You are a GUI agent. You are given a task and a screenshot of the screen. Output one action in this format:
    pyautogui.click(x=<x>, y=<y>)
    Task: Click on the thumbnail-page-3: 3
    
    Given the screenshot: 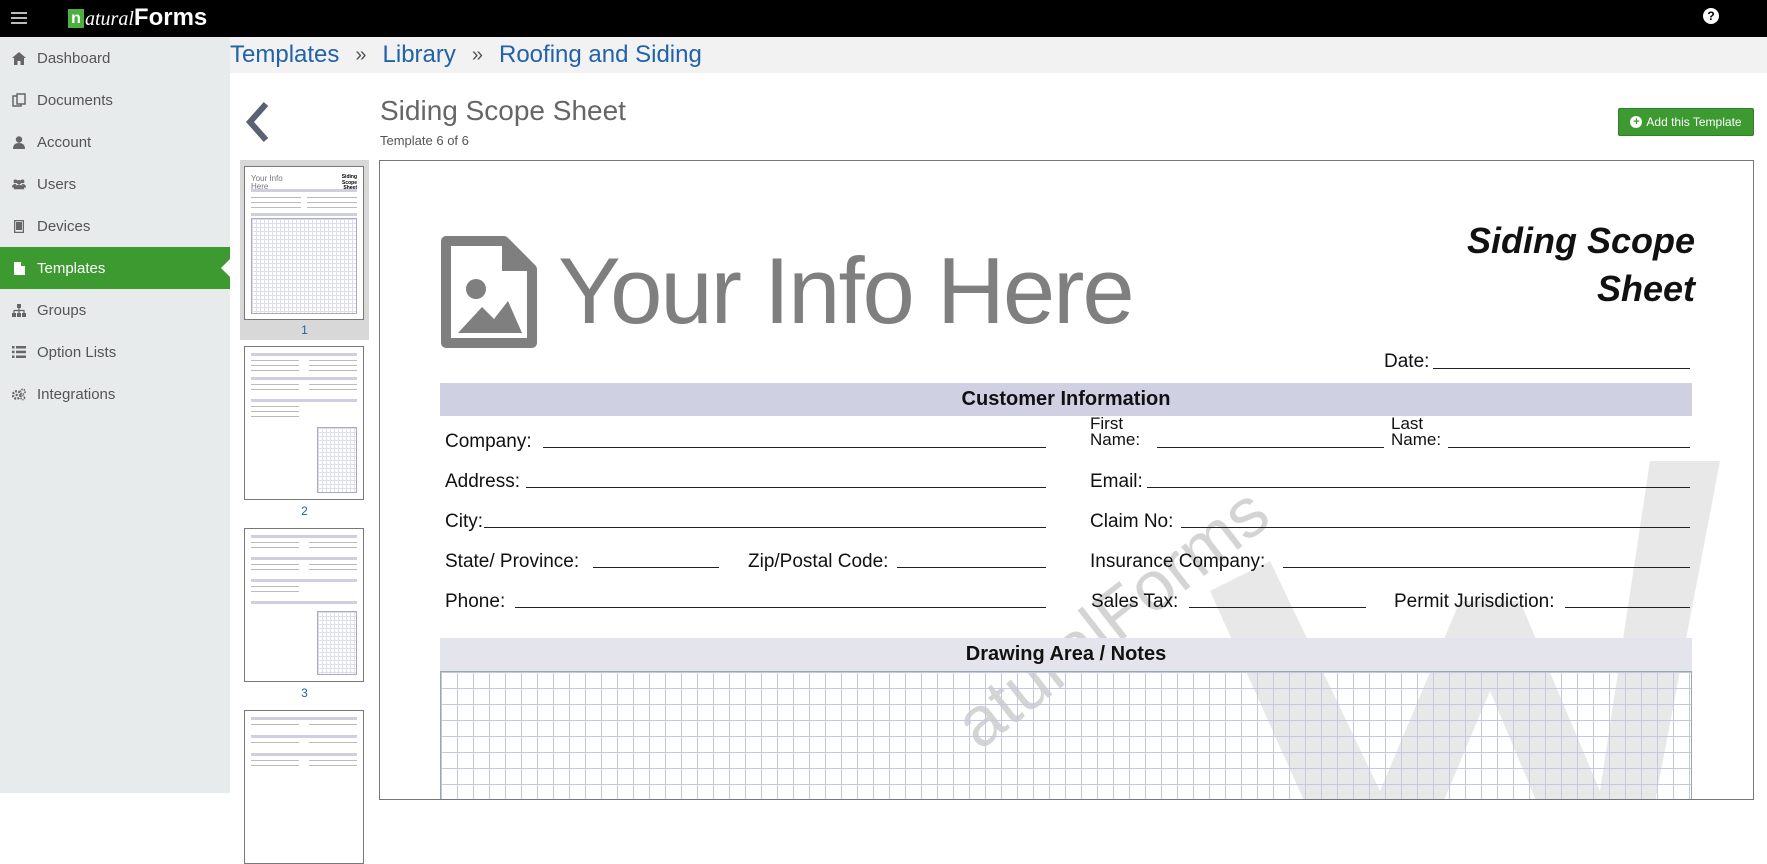 What is the action you would take?
    pyautogui.click(x=304, y=613)
    